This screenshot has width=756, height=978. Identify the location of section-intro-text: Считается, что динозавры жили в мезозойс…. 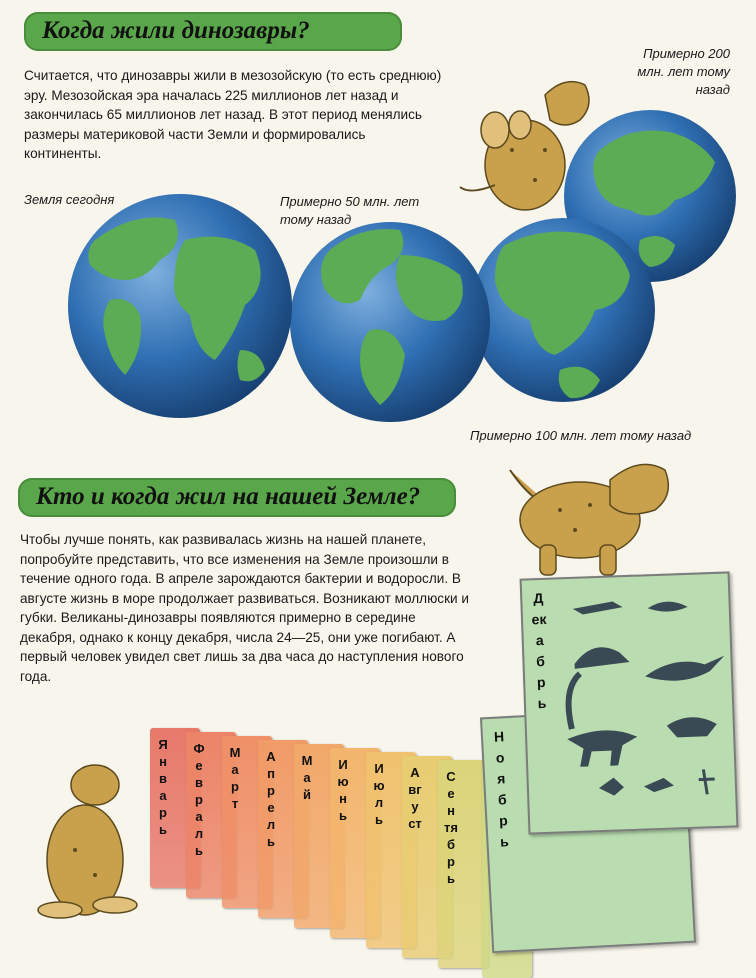
(233, 114).